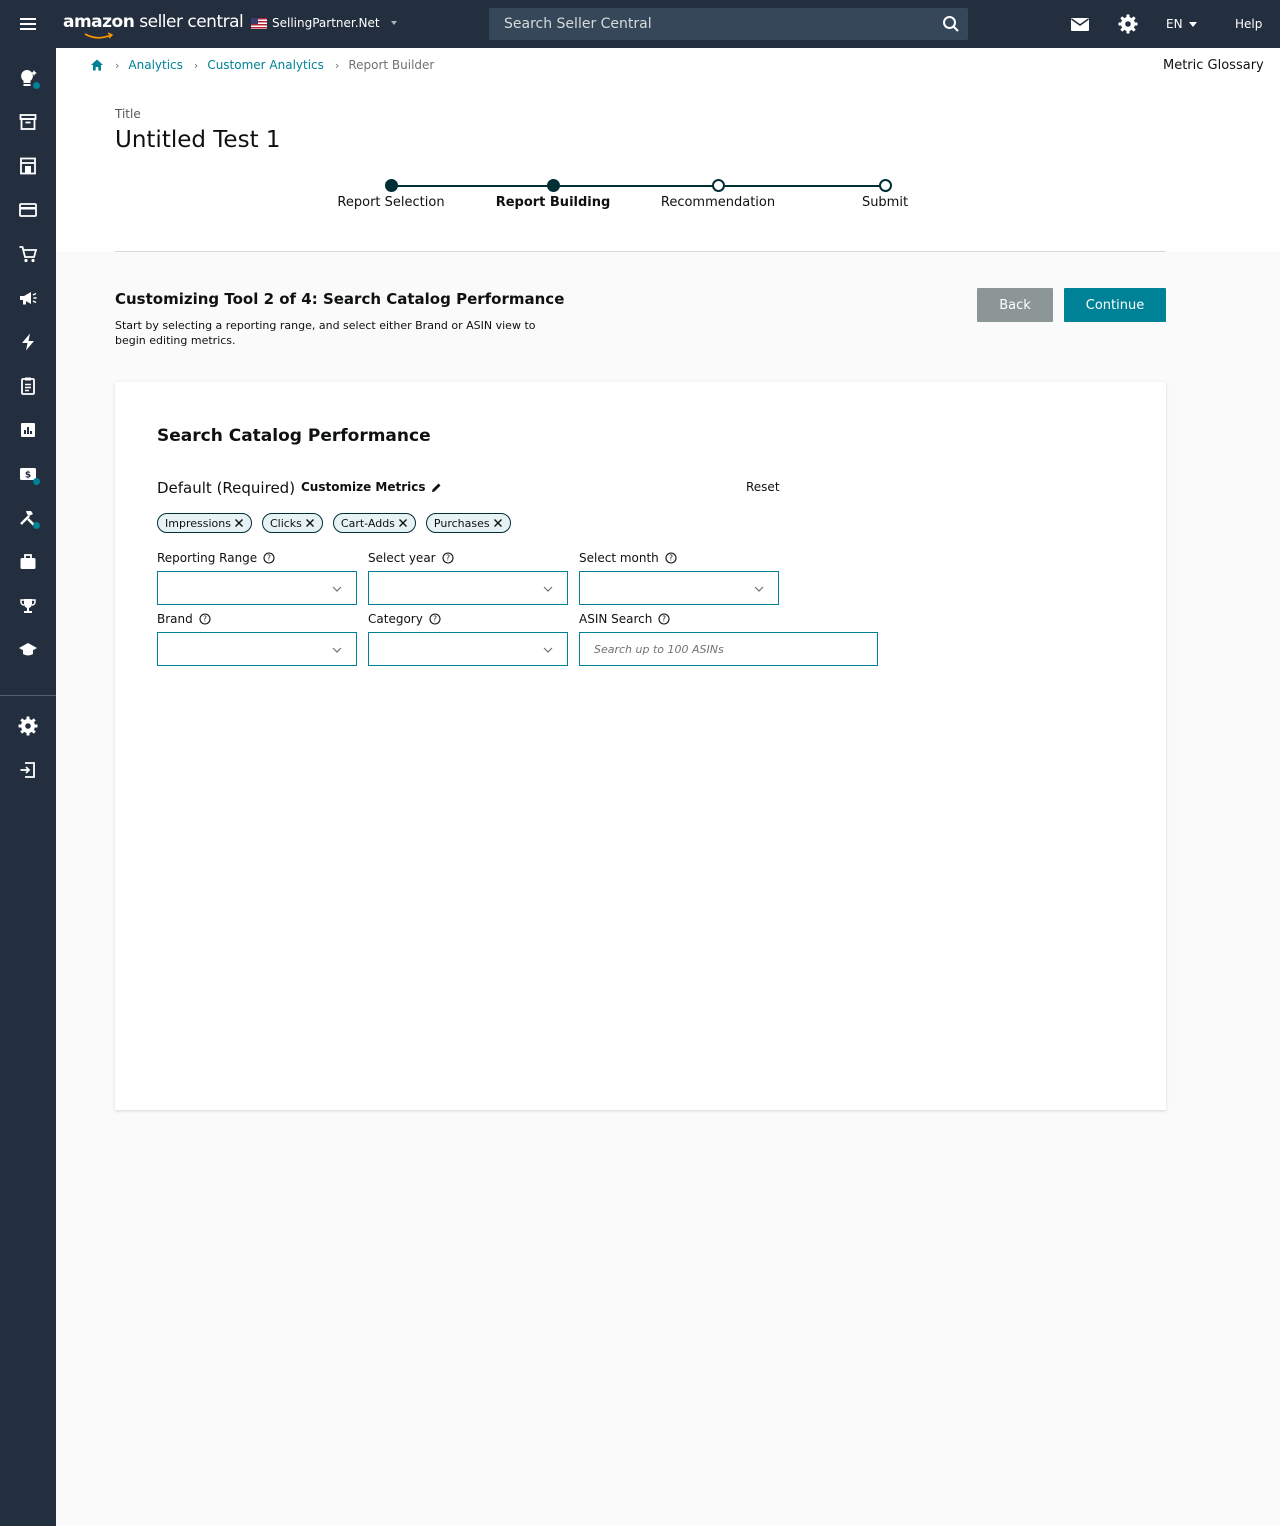 This screenshot has width=1280, height=1526. I want to click on select-month-label: Select month ?, so click(628, 558).